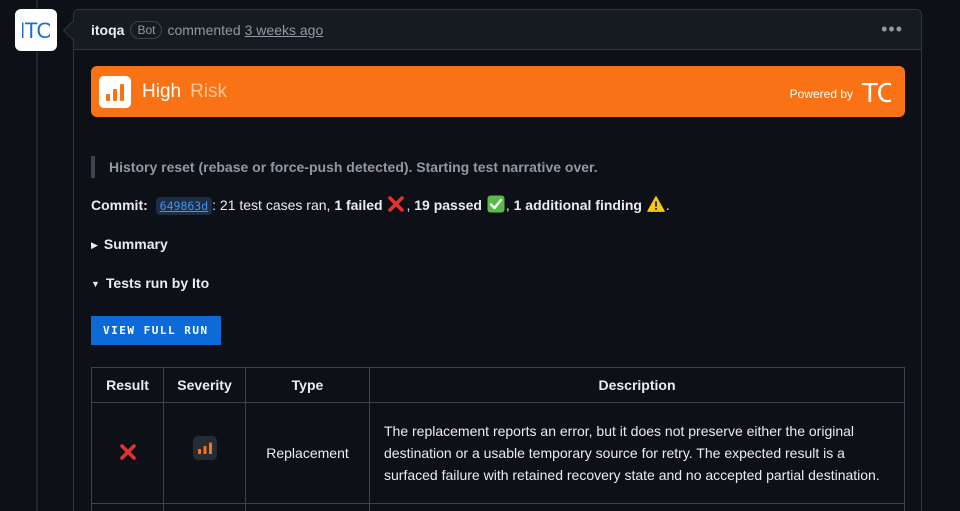 This screenshot has height=511, width=960. Describe the element at coordinates (656, 204) in the screenshot. I see `warning-icon` at that location.